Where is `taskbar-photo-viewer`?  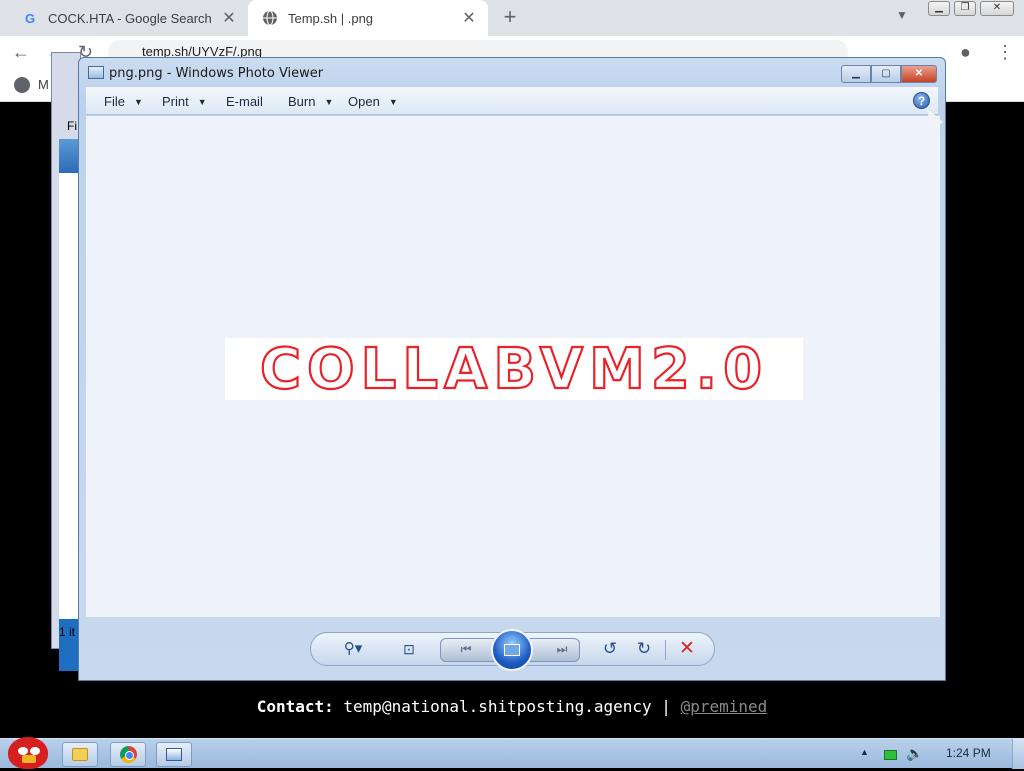
taskbar-photo-viewer is located at coordinates (174, 754).